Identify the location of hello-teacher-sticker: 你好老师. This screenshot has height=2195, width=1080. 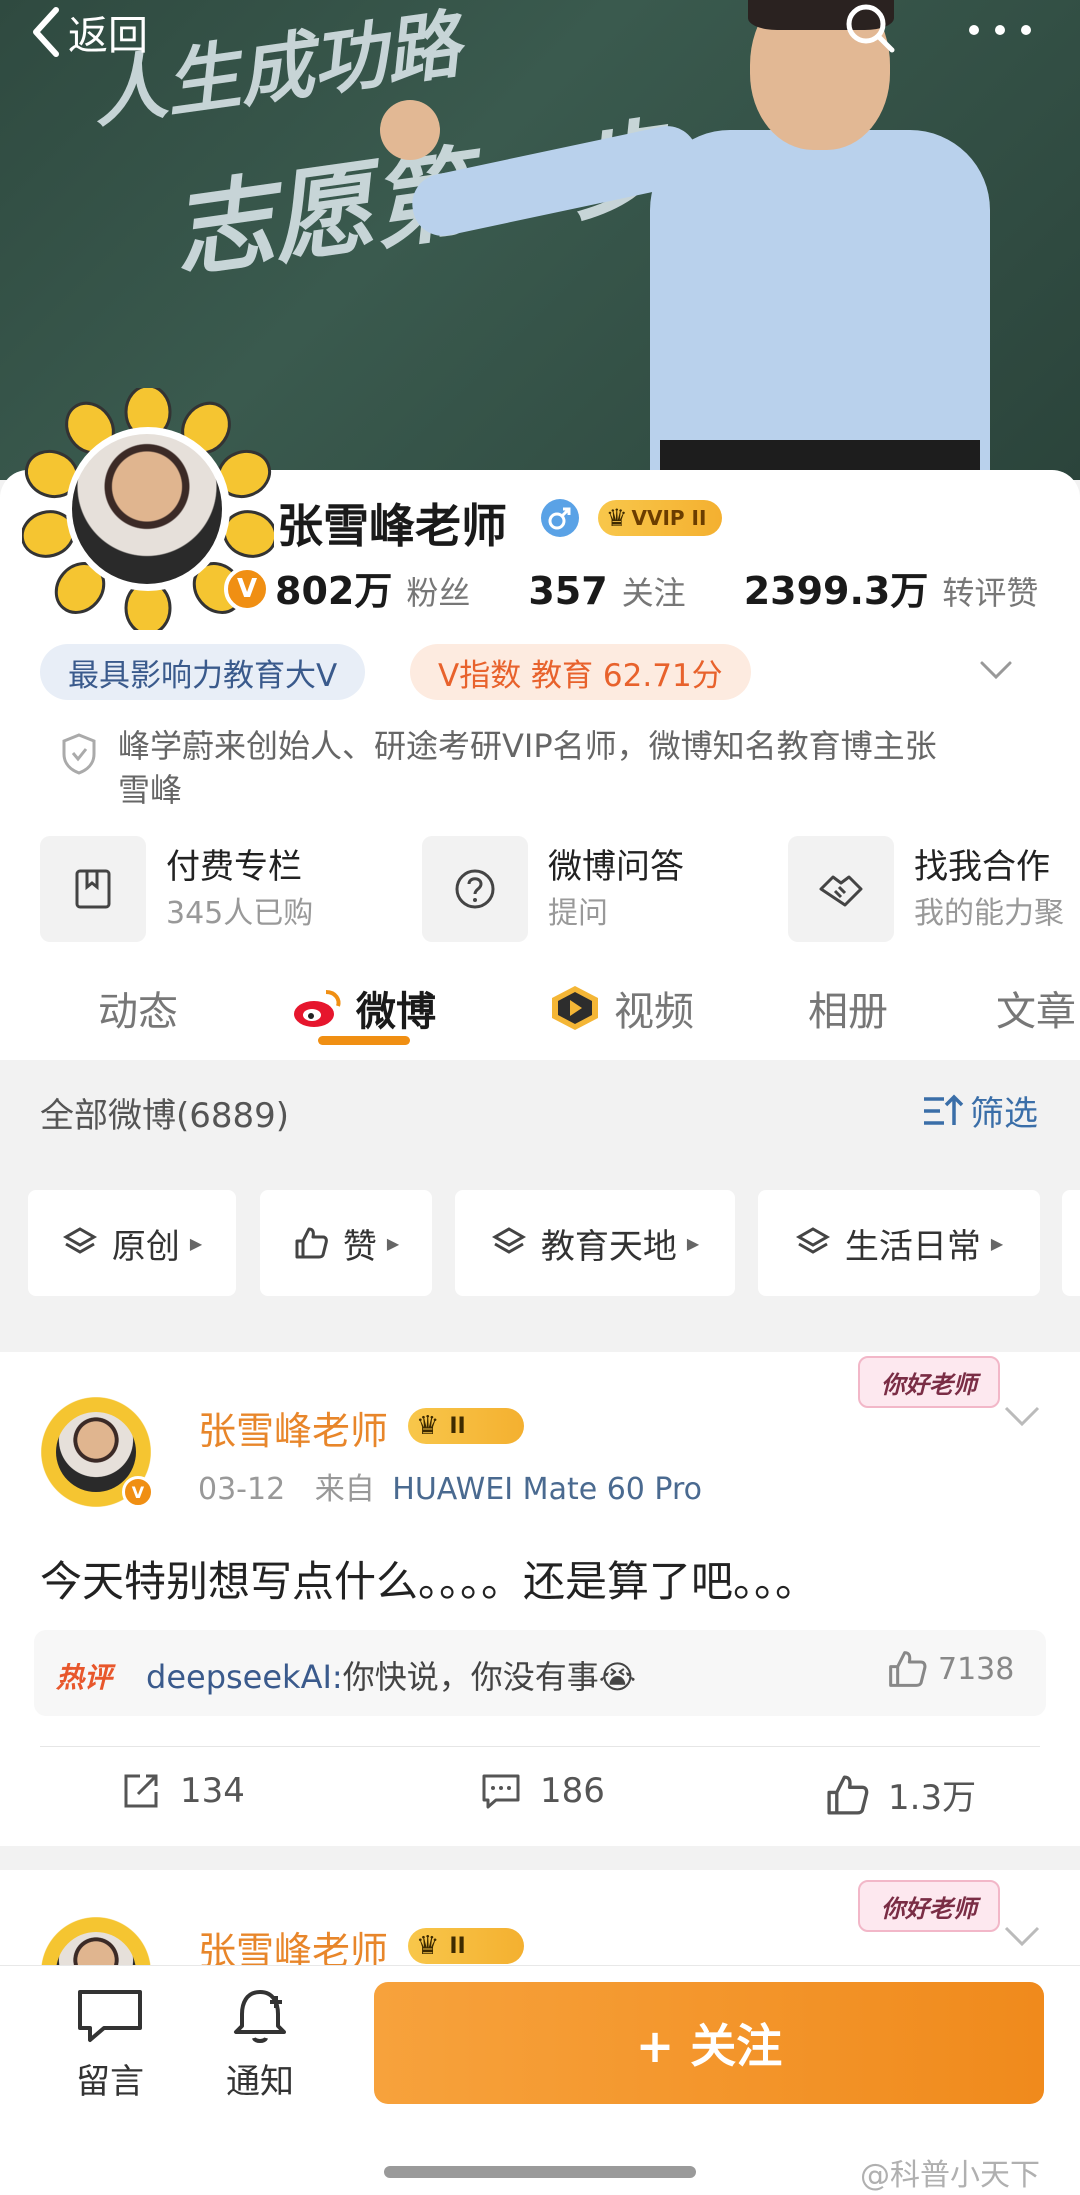
(929, 1382).